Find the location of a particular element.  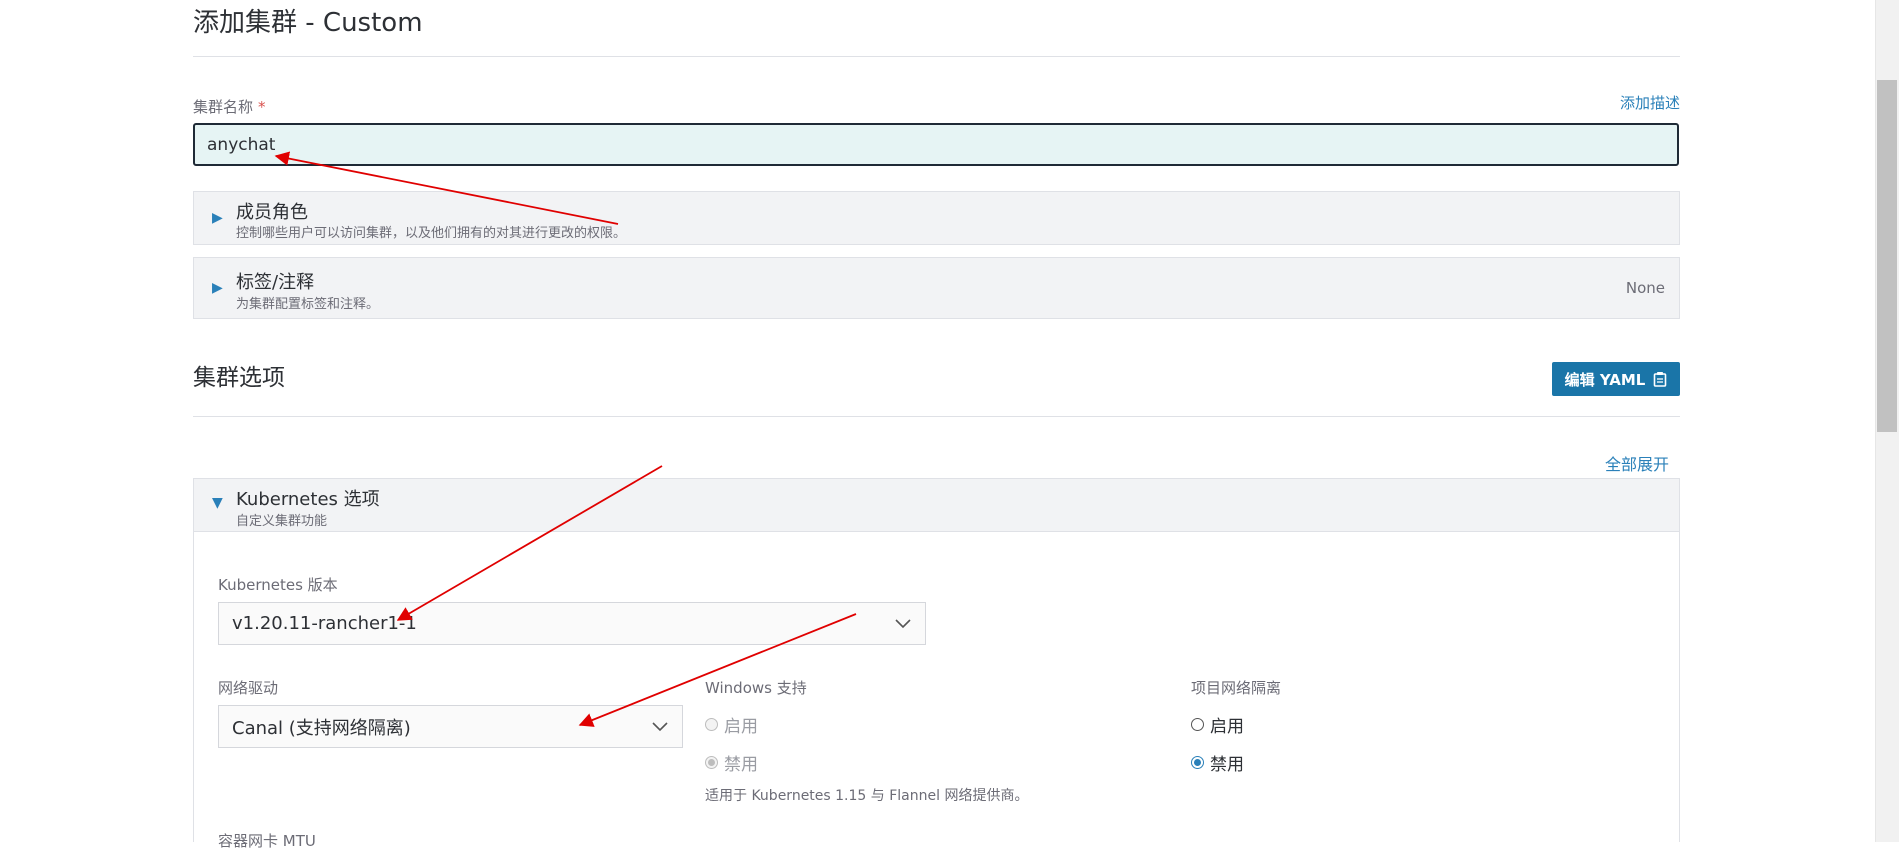

member-roles-accordion: ▶ 成员角色 控制哪些用户可以访问集群，以及他们拥有的对其进行更改的权限。 is located at coordinates (936, 218).